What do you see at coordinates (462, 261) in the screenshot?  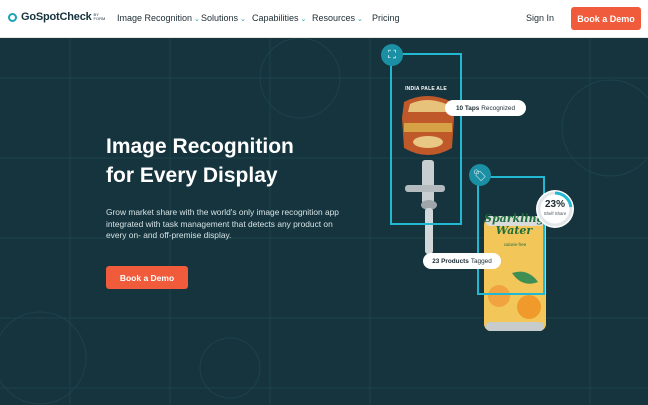 I see `products-tagged-badge: 23 Products Tagged` at bounding box center [462, 261].